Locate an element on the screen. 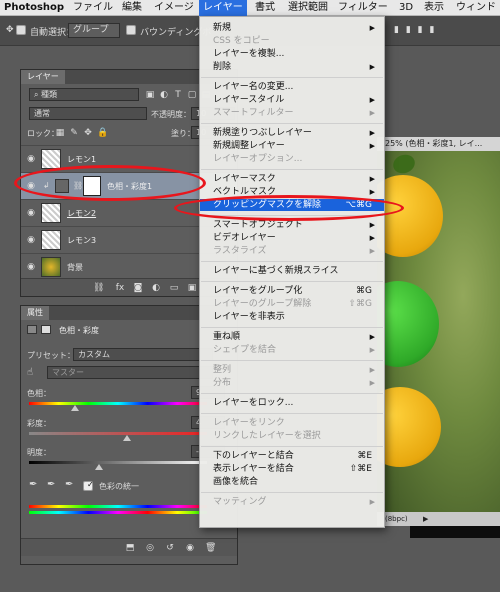 The width and height of the screenshot is (500, 592). menu-select: 選択範囲 is located at coordinates (308, 8).